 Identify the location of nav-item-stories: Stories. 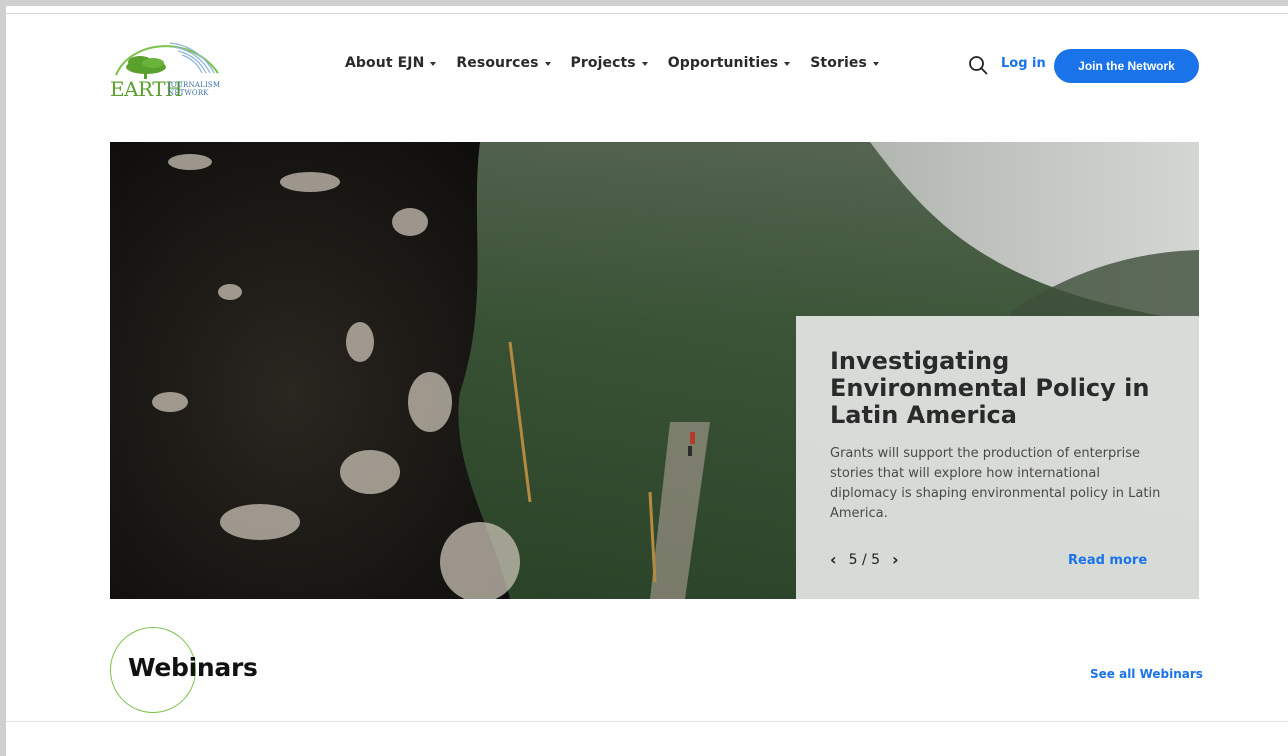
(844, 63).